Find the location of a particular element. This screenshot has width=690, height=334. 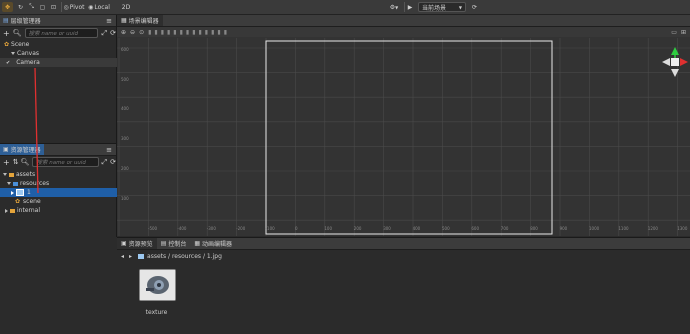

assets-header: ▣ 资源管理器 ≡ is located at coordinates (58, 150).